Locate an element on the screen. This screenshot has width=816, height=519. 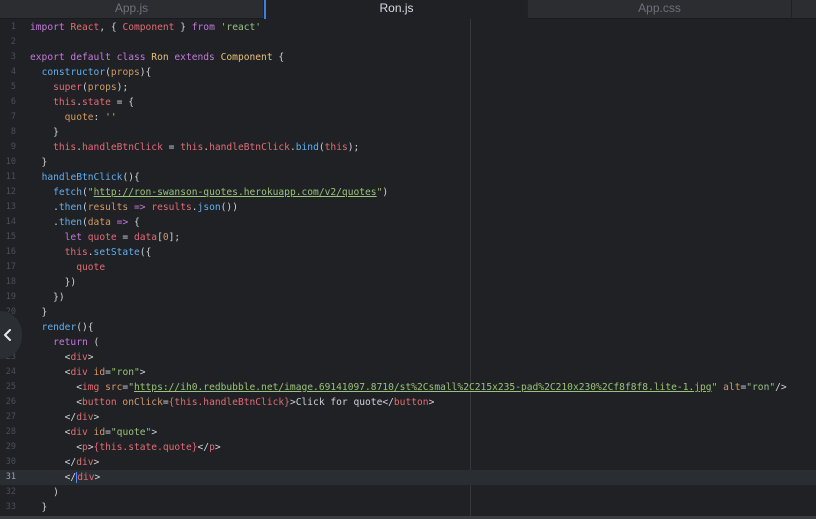
code-line: 21 render(){ is located at coordinates (408, 327).